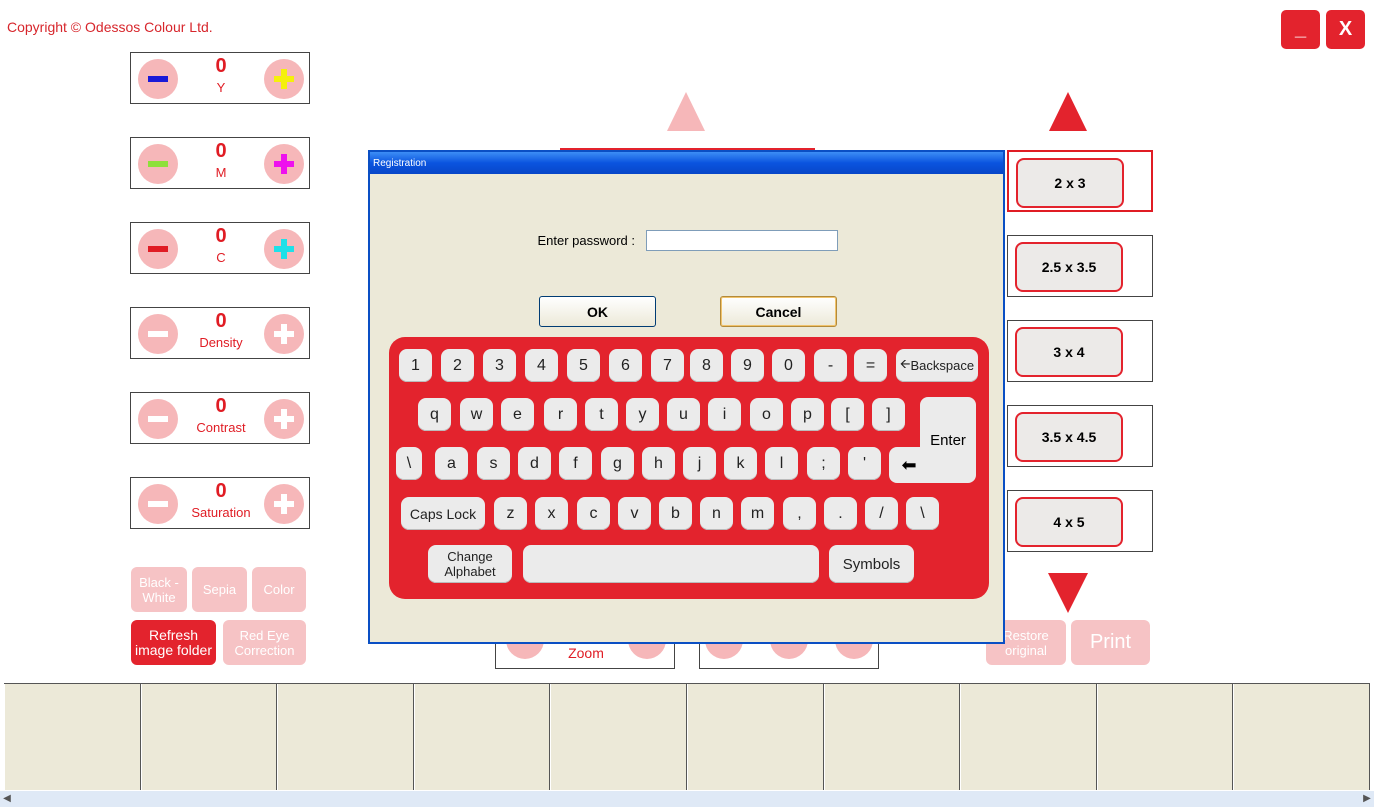  Describe the element at coordinates (284, 334) in the screenshot. I see `increase-density-button` at that location.